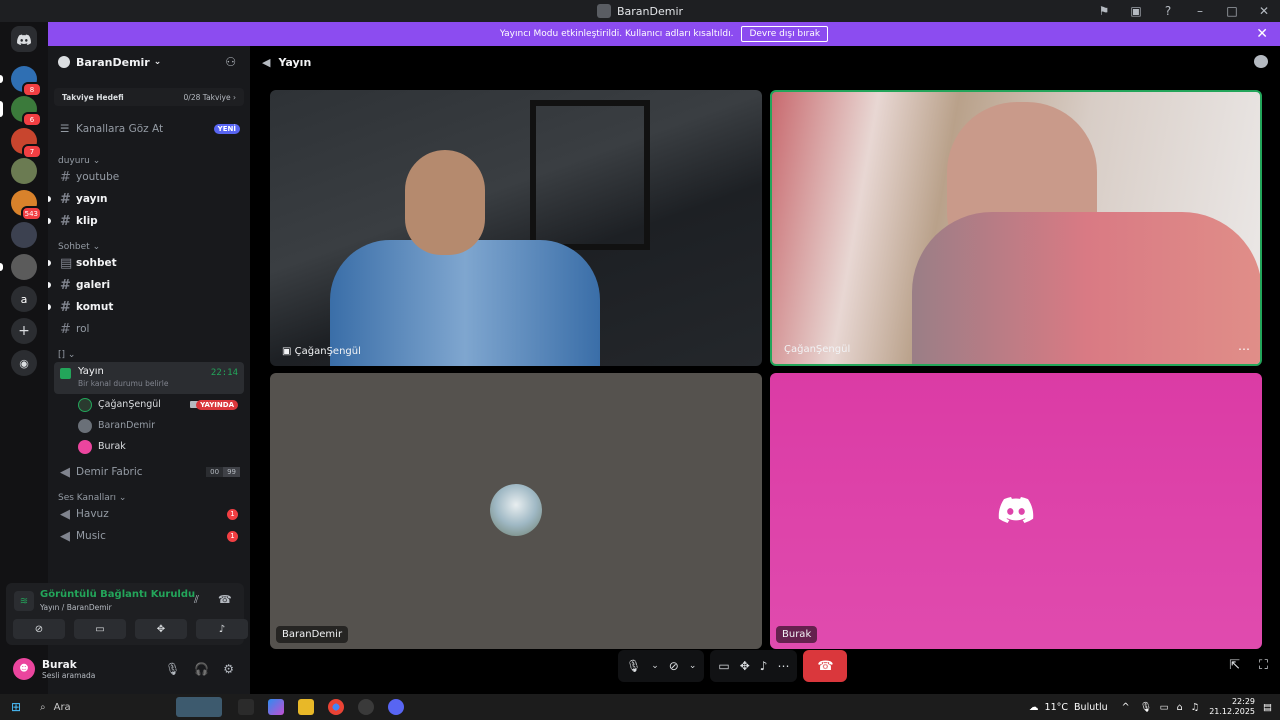 This screenshot has height=720, width=1280. What do you see at coordinates (1200, 11) in the screenshot?
I see `minimize-button: –` at bounding box center [1200, 11].